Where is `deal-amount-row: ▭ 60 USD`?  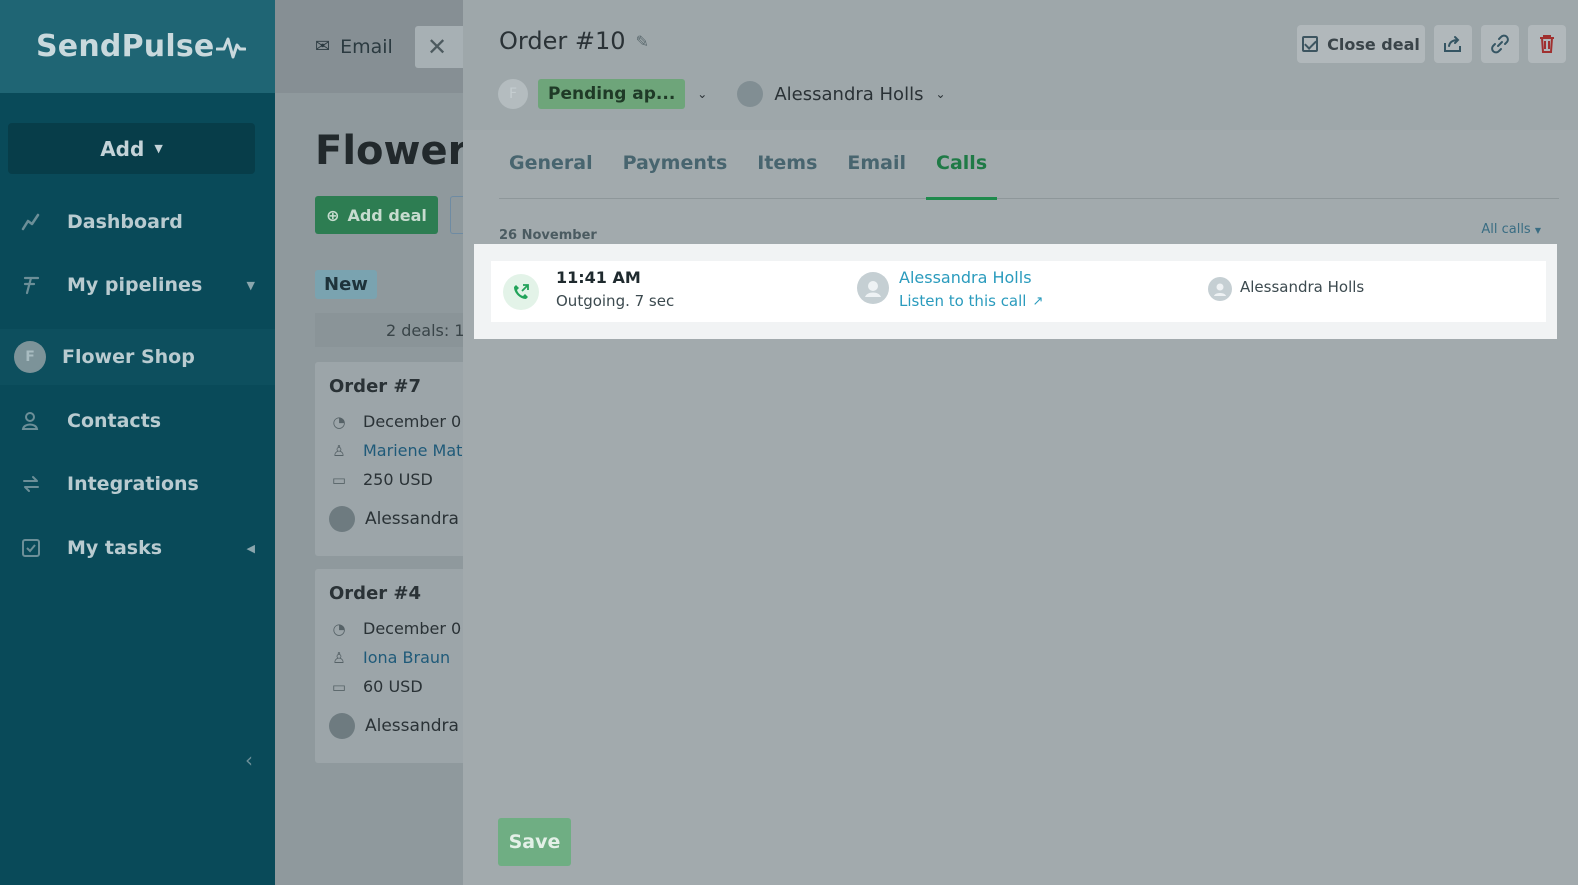
deal-amount-row: ▭ 60 USD is located at coordinates (397, 686).